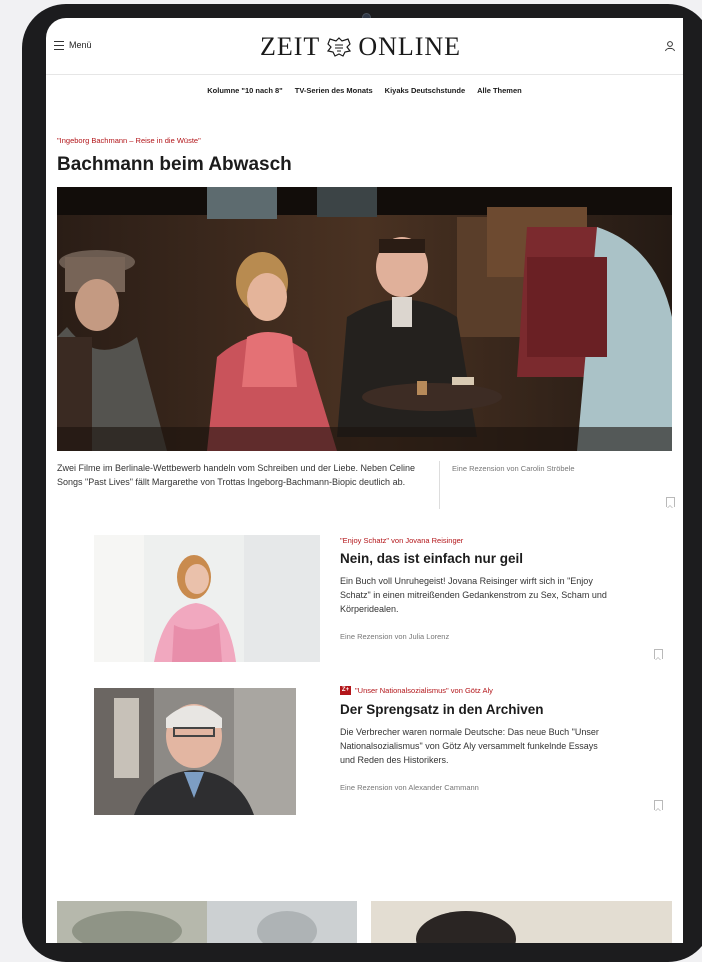 This screenshot has width=702, height=962. Describe the element at coordinates (195, 751) in the screenshot. I see `article-image-aly` at that location.